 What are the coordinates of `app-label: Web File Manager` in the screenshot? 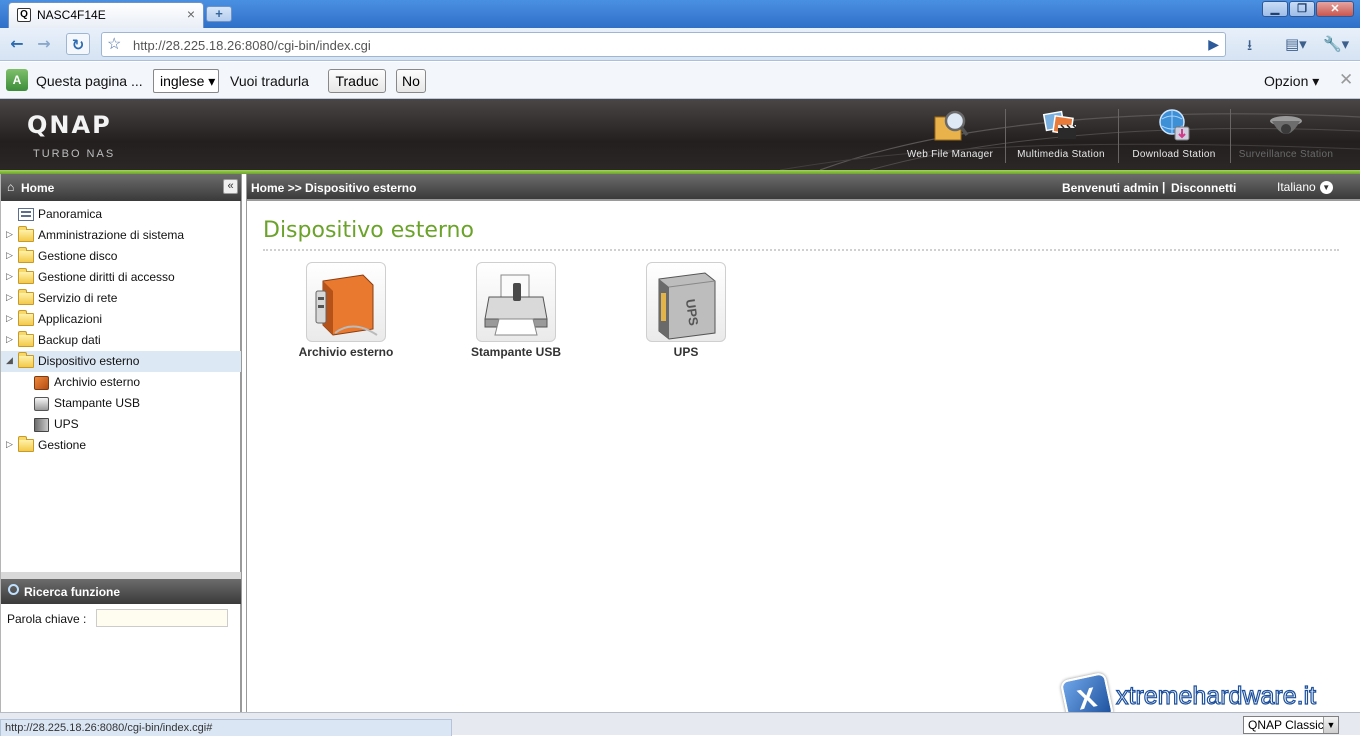 It's located at (950, 154).